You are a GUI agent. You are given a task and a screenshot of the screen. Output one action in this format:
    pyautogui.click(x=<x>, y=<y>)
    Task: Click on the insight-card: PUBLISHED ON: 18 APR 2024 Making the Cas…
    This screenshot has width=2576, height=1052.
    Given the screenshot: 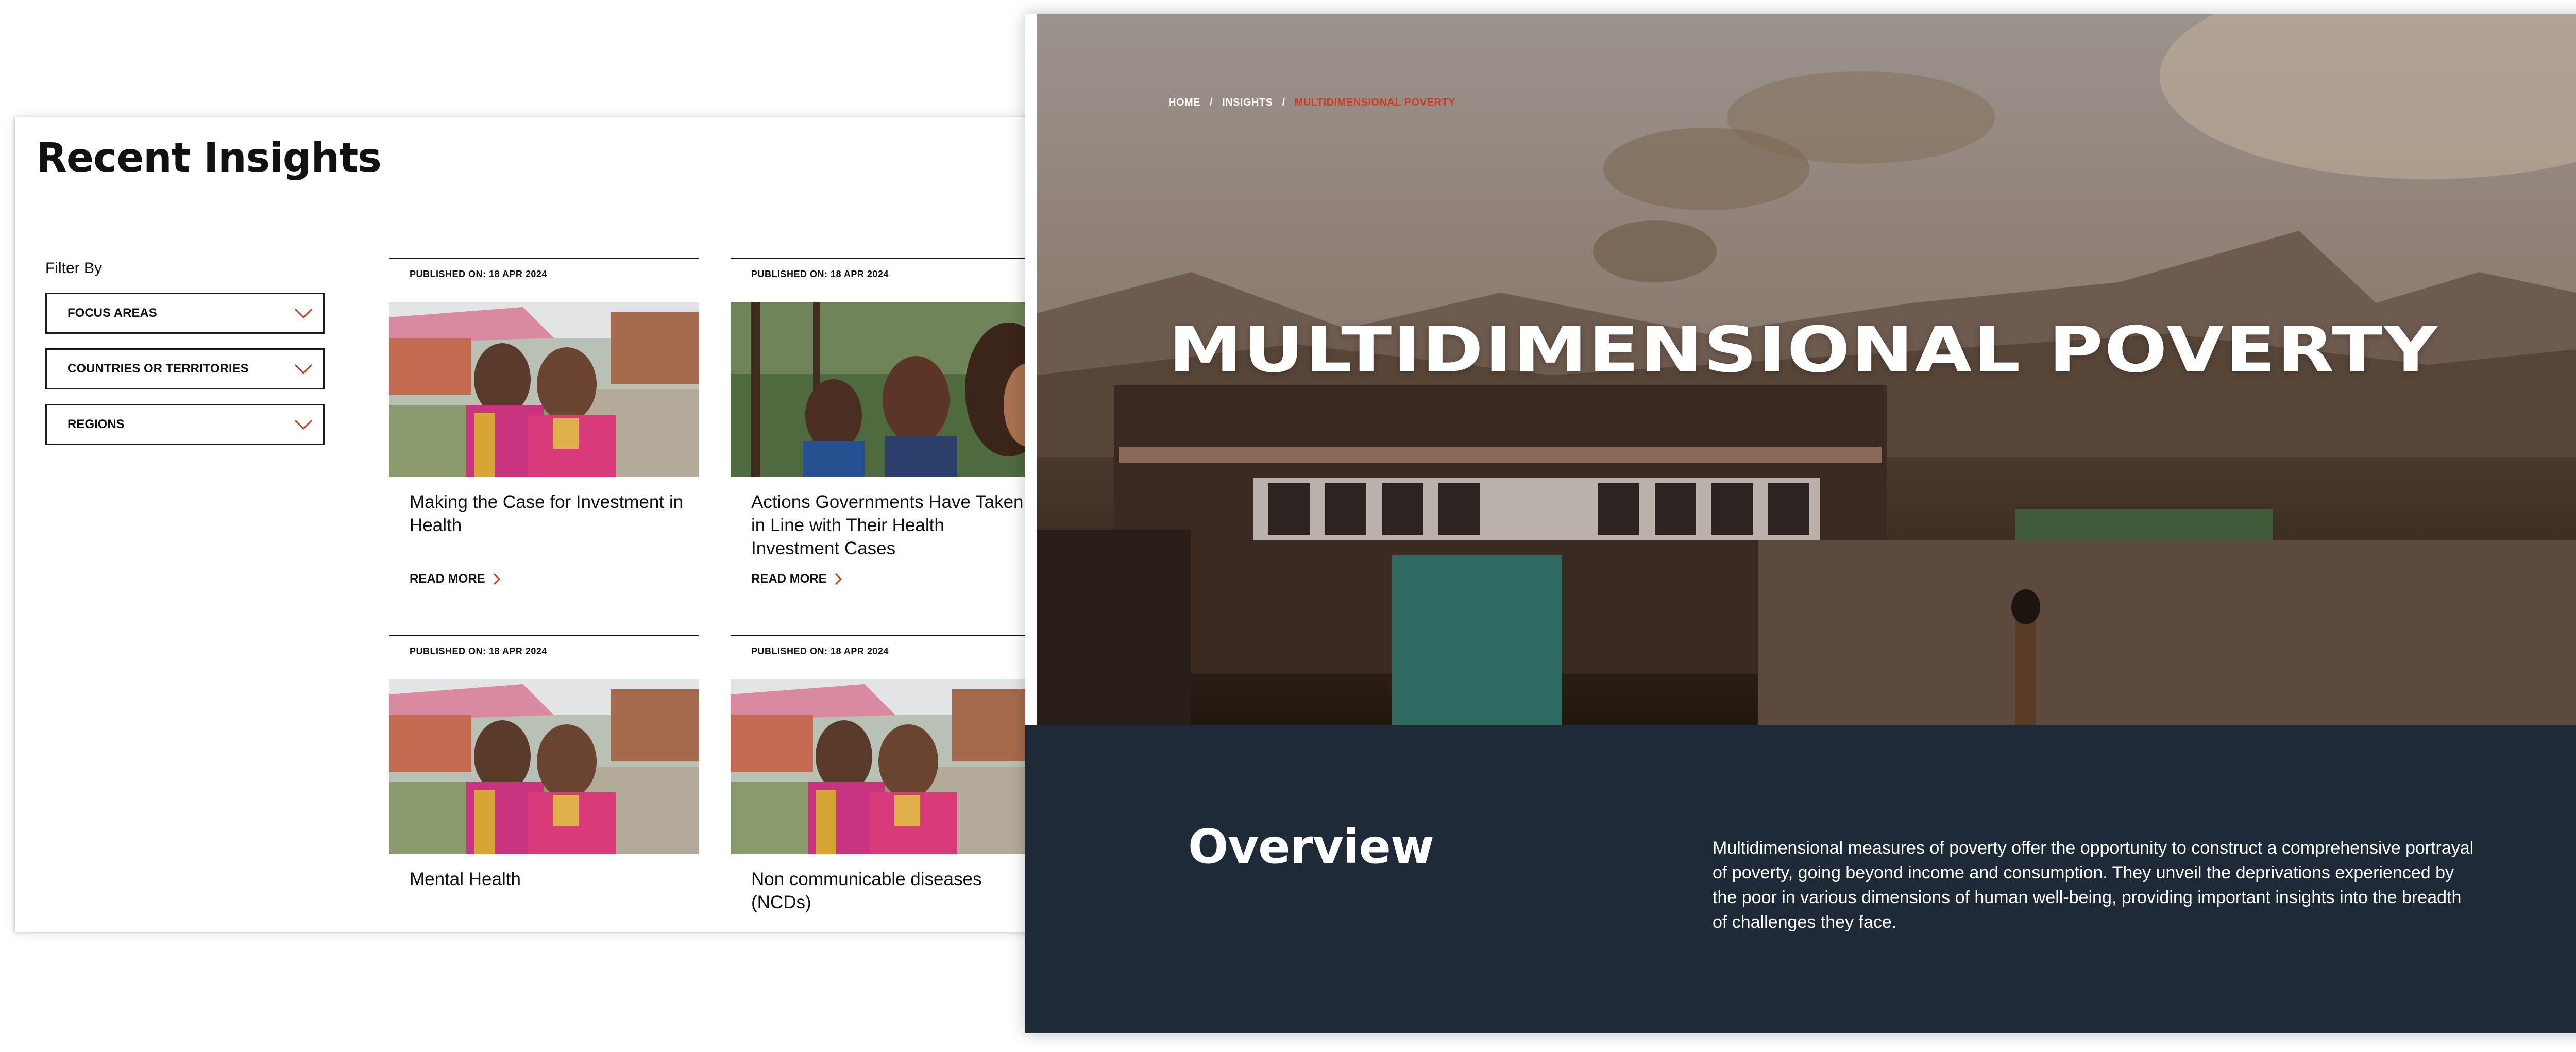 What is the action you would take?
    pyautogui.click(x=544, y=448)
    